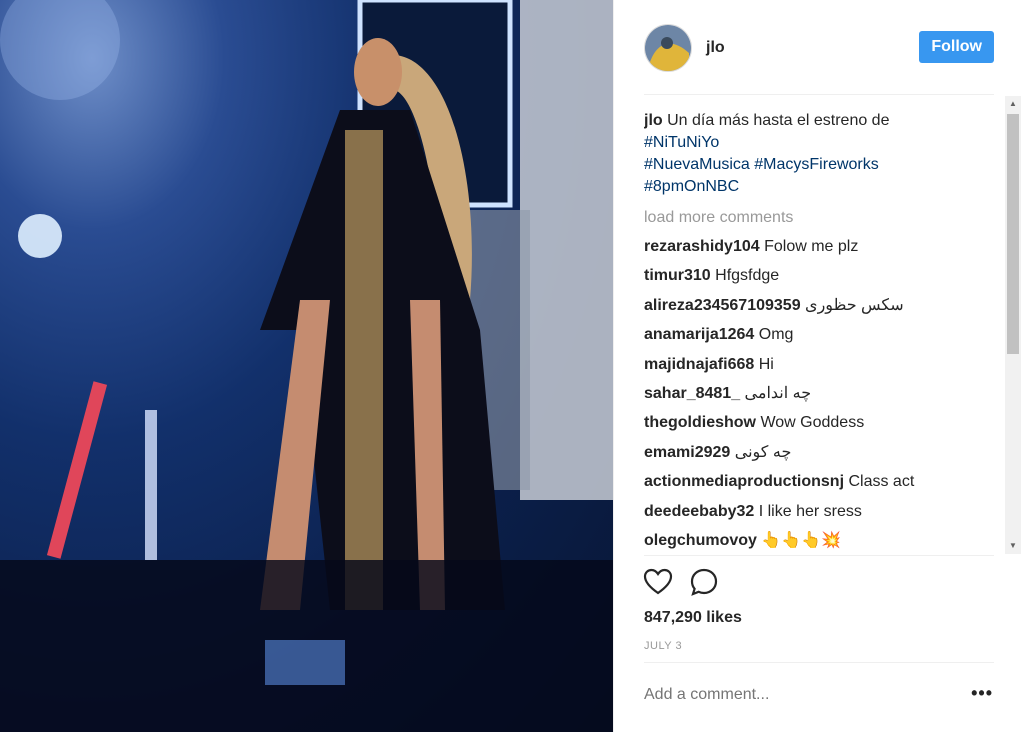 This screenshot has width=1023, height=732. Describe the element at coordinates (821, 453) in the screenshot. I see `comment-item: emami2929 چه کونی` at that location.